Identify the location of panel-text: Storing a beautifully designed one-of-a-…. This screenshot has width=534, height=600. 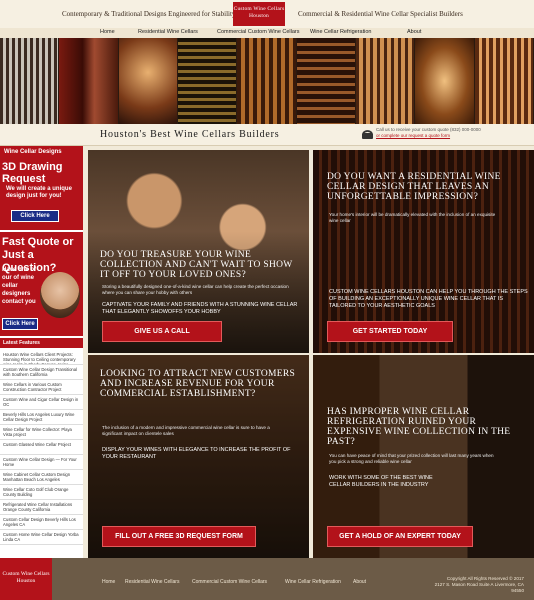
(195, 289).